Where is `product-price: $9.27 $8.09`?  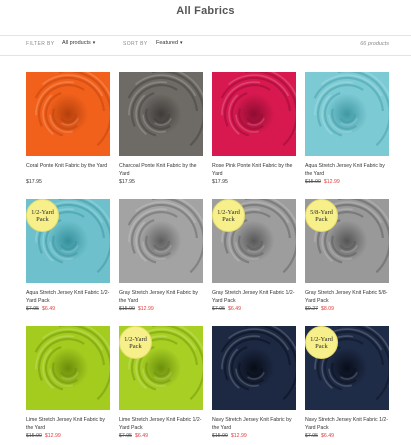
product-price: $9.27 $8.09 is located at coordinates (319, 309).